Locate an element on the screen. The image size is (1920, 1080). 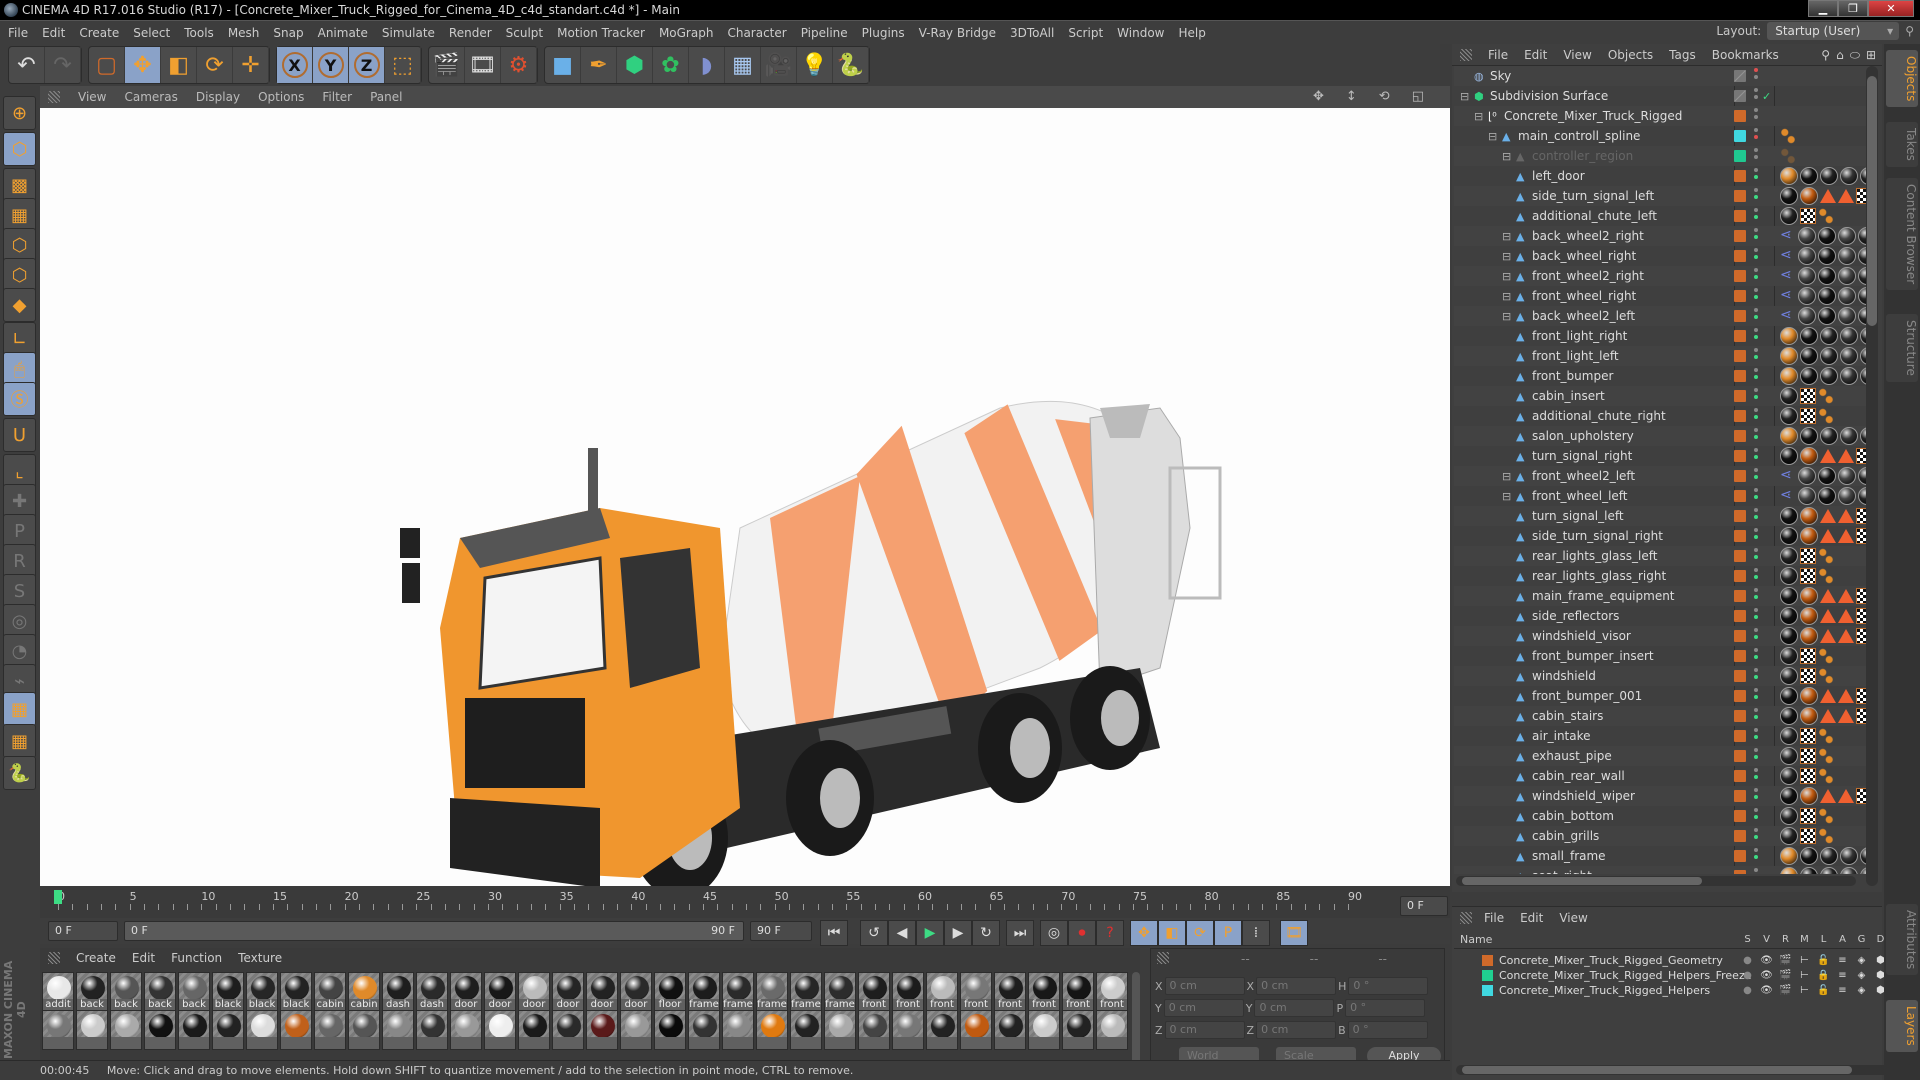
go-to-end-icon: ⏭ is located at coordinates (1020, 933).